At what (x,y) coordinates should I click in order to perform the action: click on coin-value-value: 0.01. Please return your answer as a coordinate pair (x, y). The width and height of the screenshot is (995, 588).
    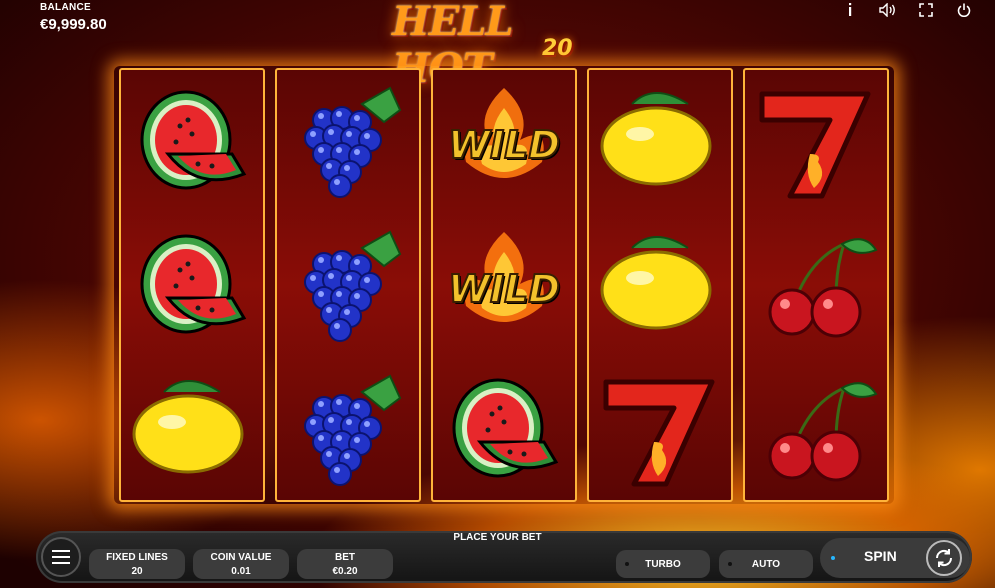
    Looking at the image, I should click on (241, 571).